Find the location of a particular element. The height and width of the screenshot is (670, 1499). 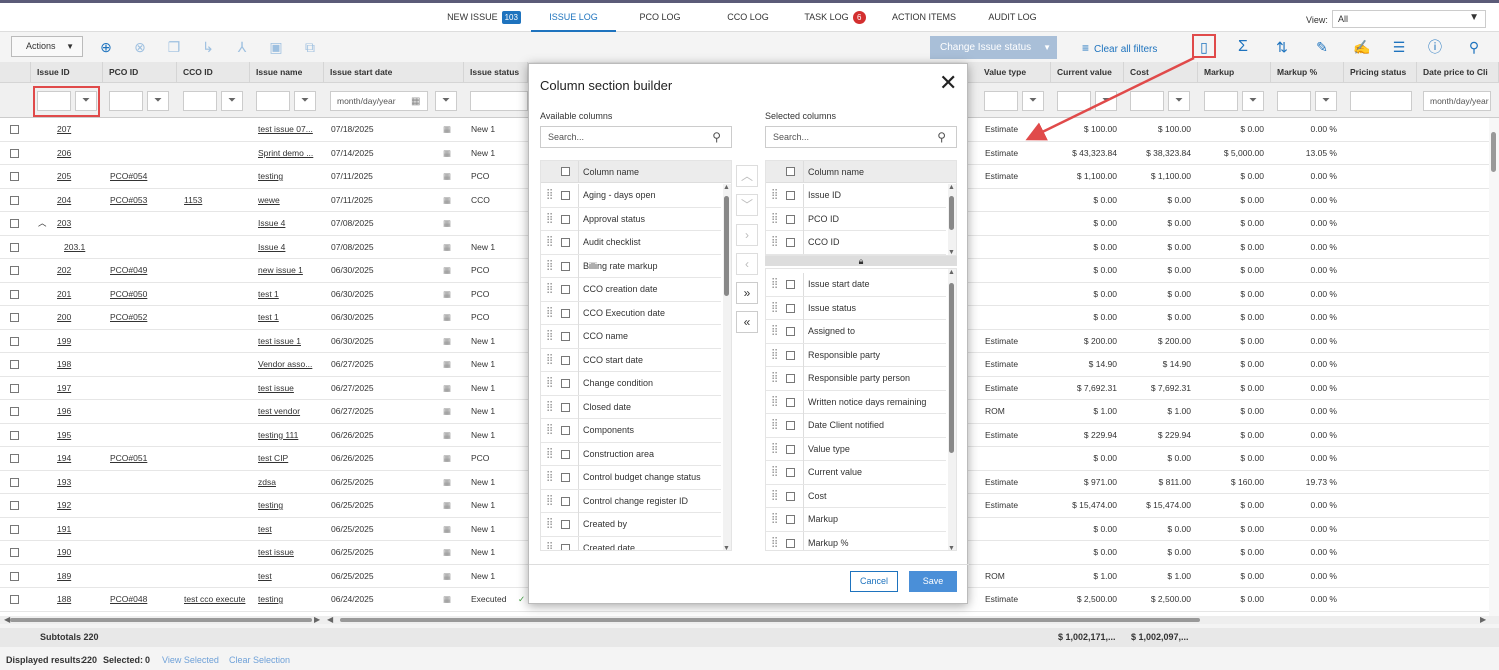

issue-name-link: new issue 1 is located at coordinates (290, 270).